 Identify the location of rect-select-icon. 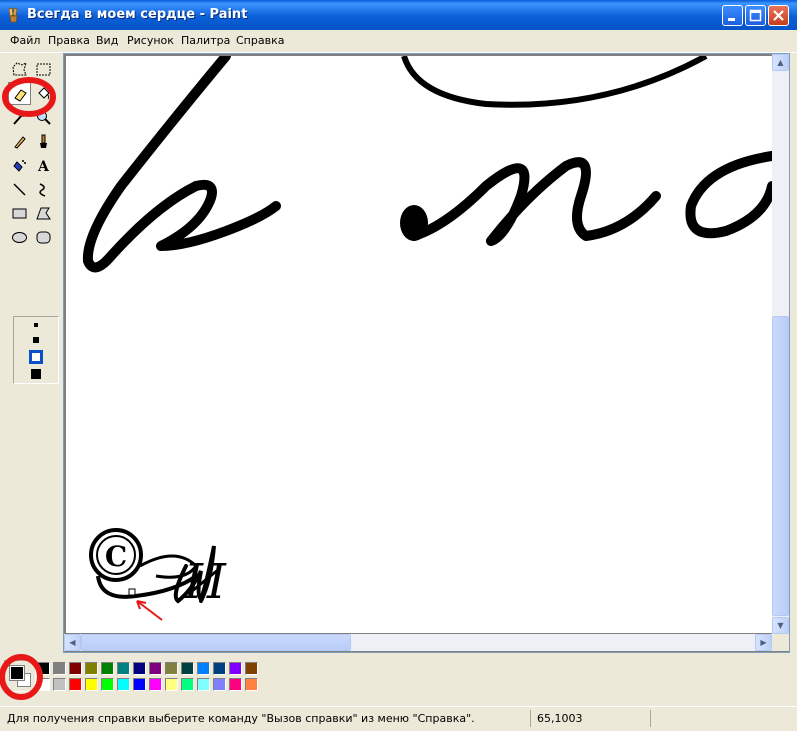
(43, 69).